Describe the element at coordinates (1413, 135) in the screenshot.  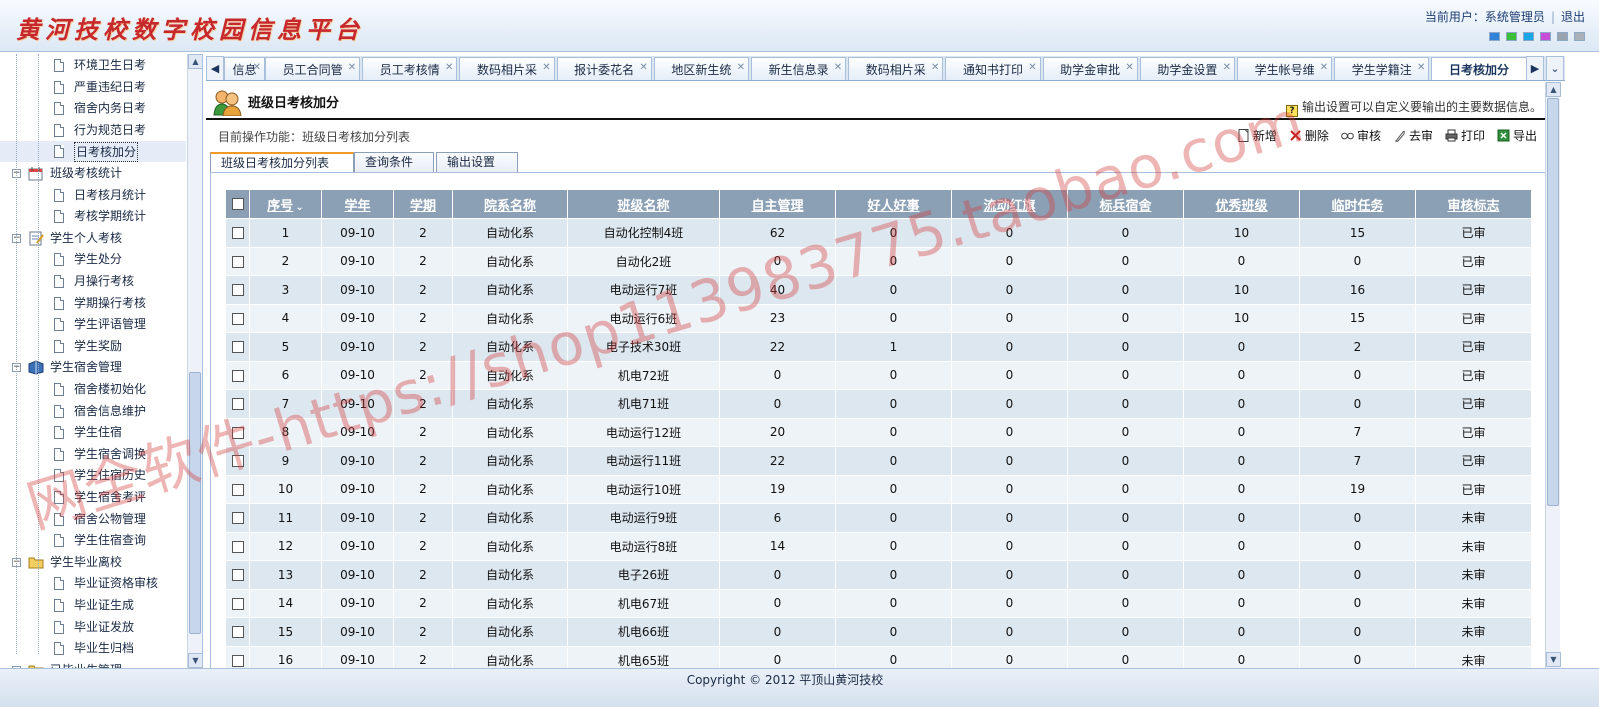
I see `unapprove-button: 去审` at that location.